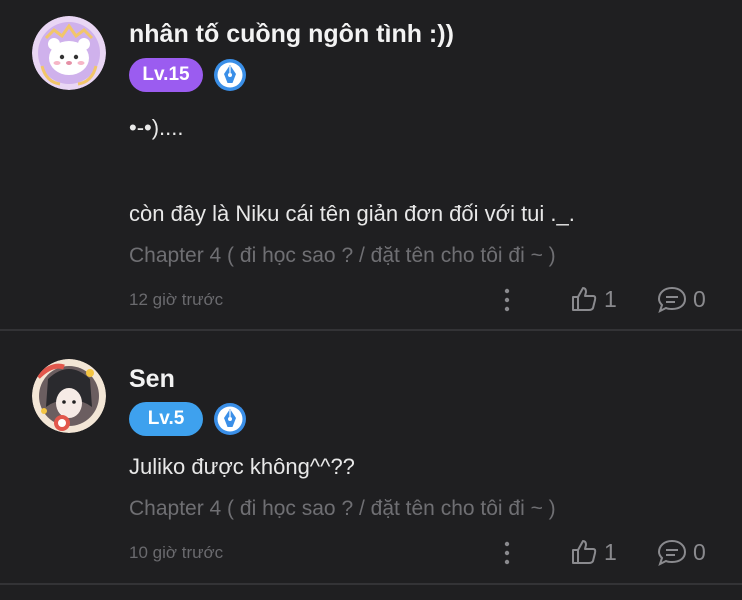 This screenshot has width=742, height=600. Describe the element at coordinates (152, 379) in the screenshot. I see `username: Sen` at that location.